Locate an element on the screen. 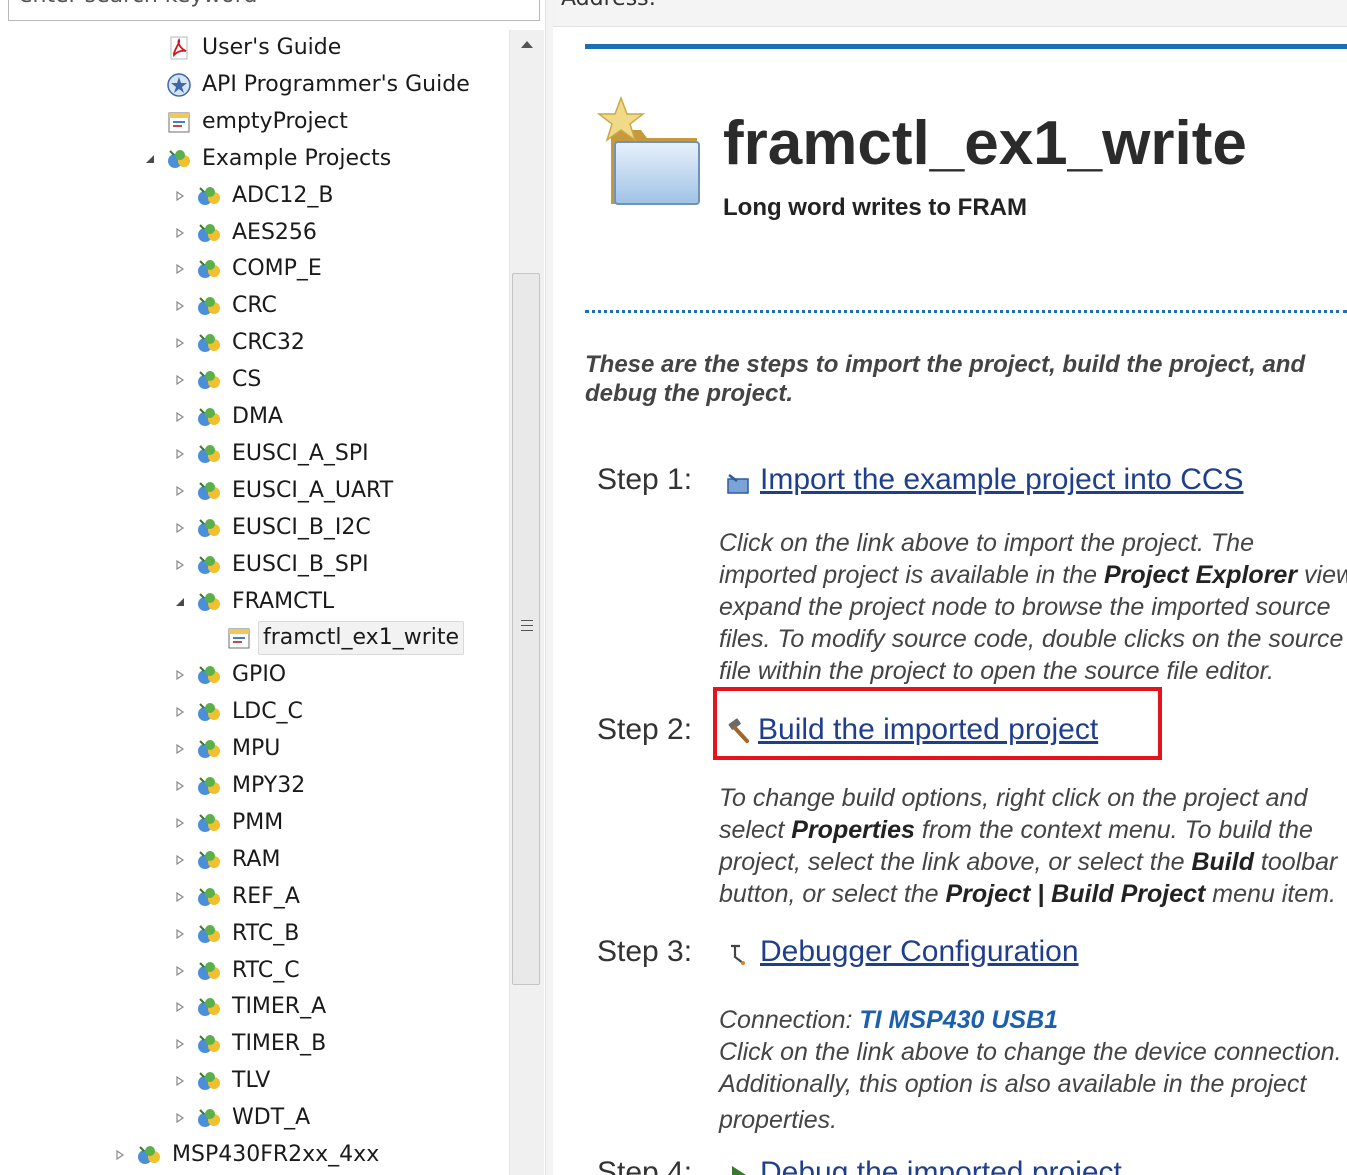  step-2-line-3c: toolbar is located at coordinates (1295, 862).